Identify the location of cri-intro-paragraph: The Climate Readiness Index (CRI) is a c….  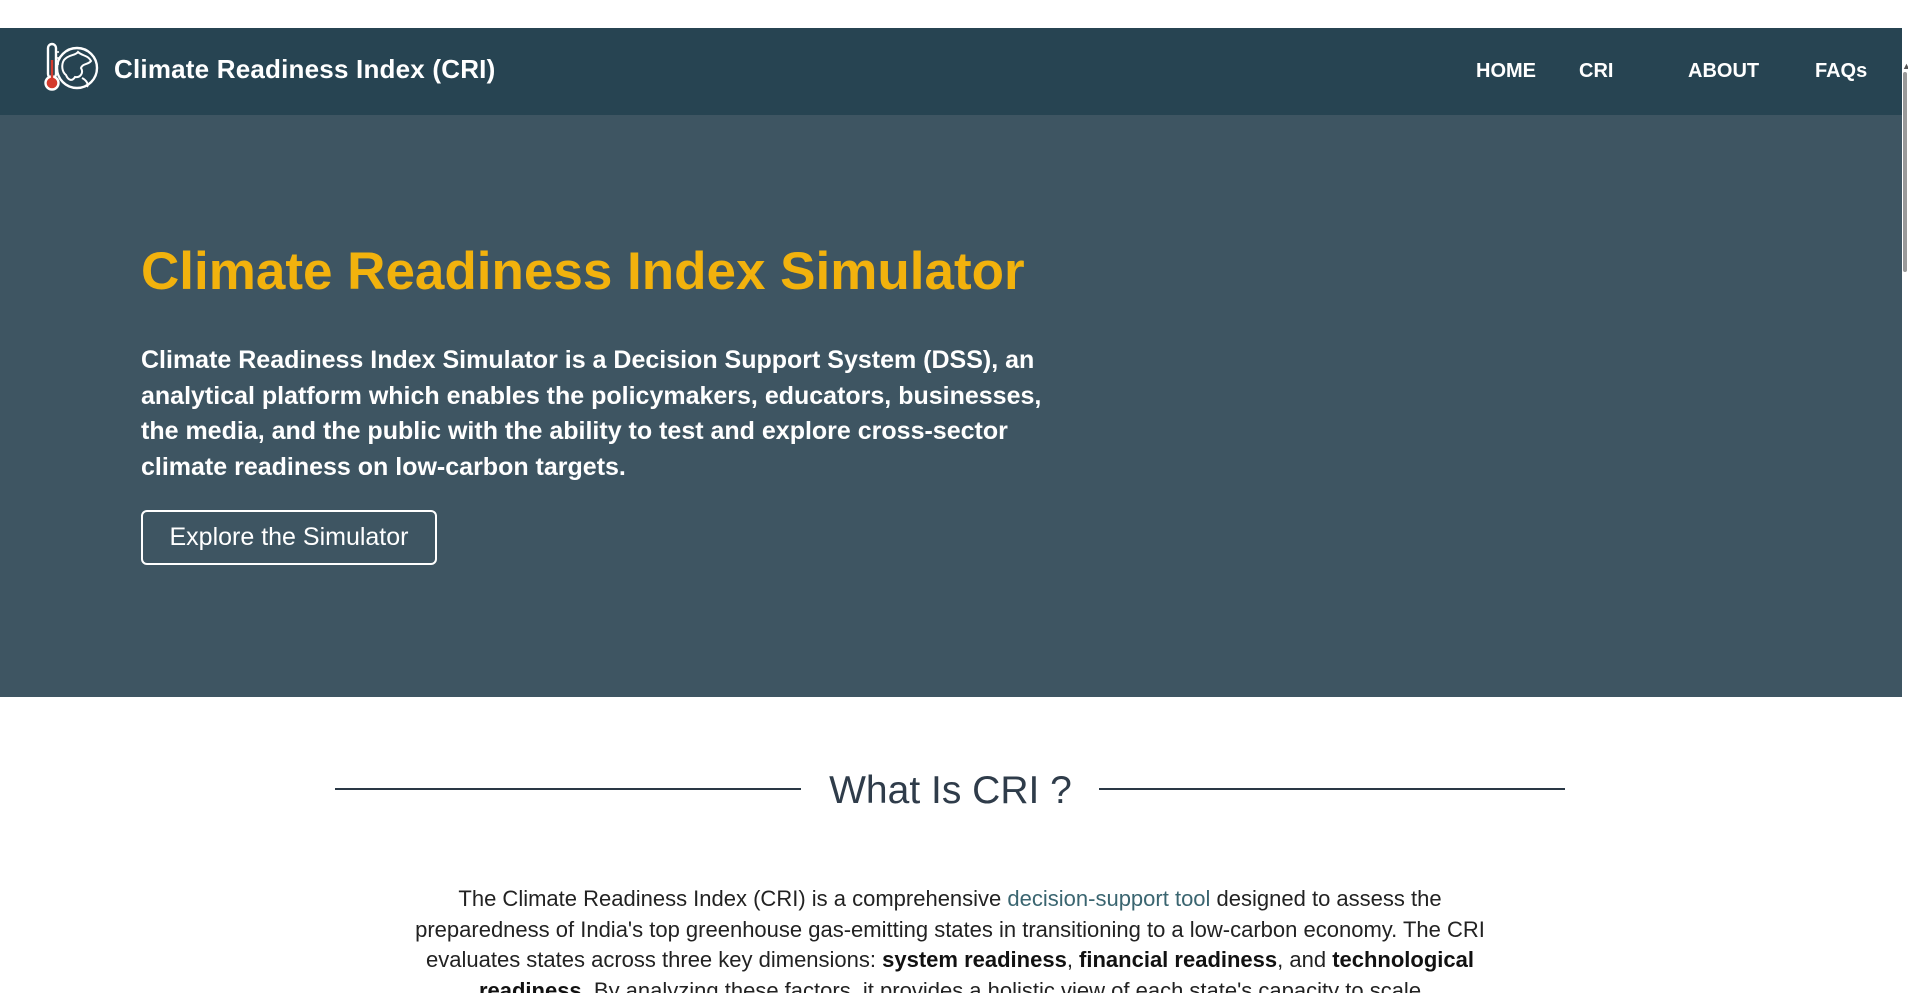
(950, 938).